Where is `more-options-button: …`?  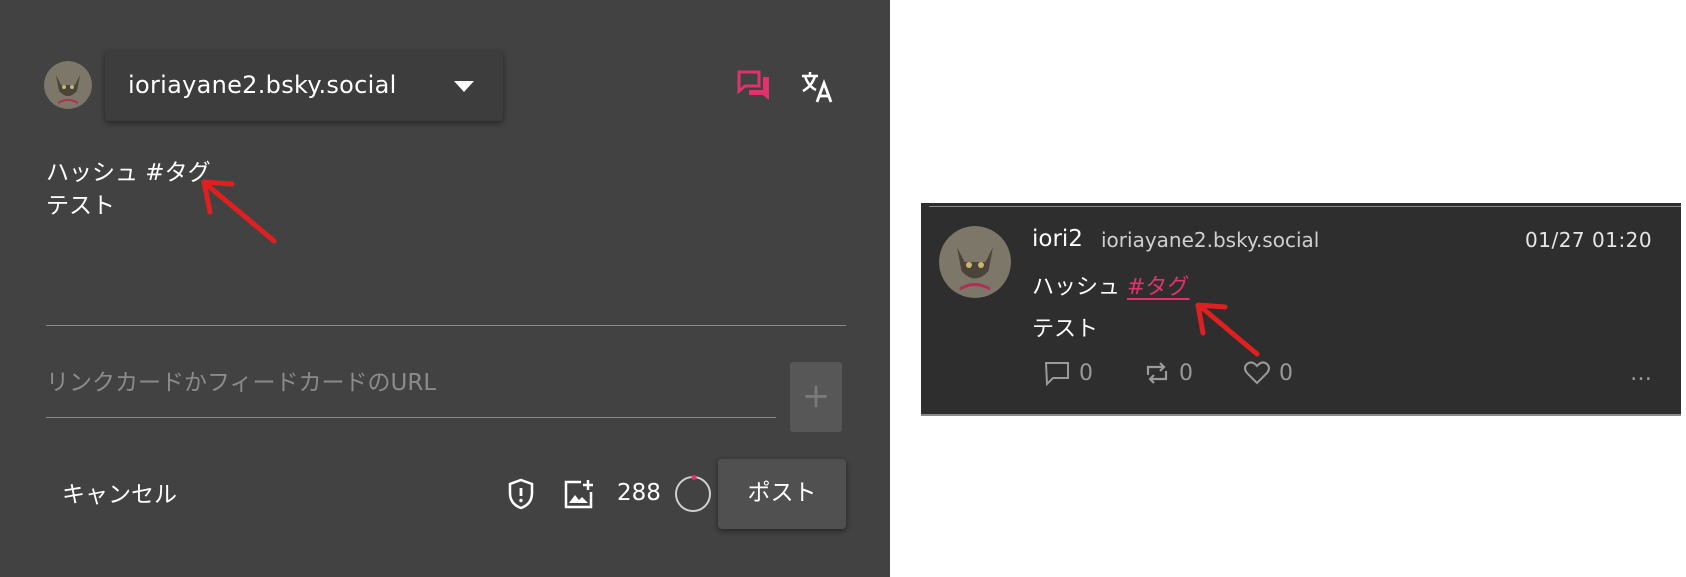
more-options-button: … is located at coordinates (1642, 373).